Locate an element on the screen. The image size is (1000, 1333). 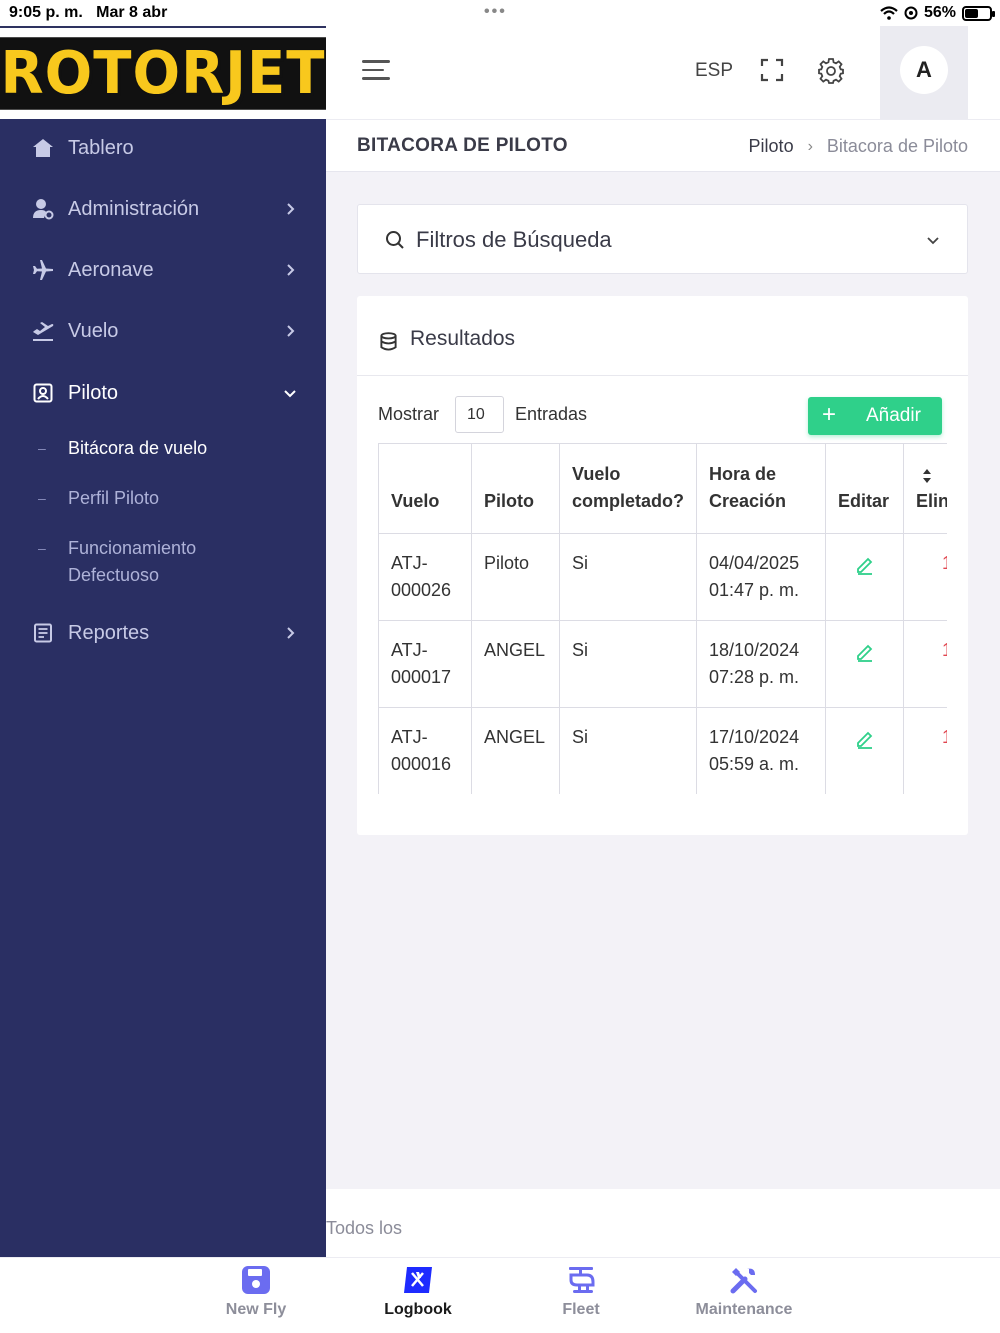
entries-label: Entradas is located at coordinates (551, 414).